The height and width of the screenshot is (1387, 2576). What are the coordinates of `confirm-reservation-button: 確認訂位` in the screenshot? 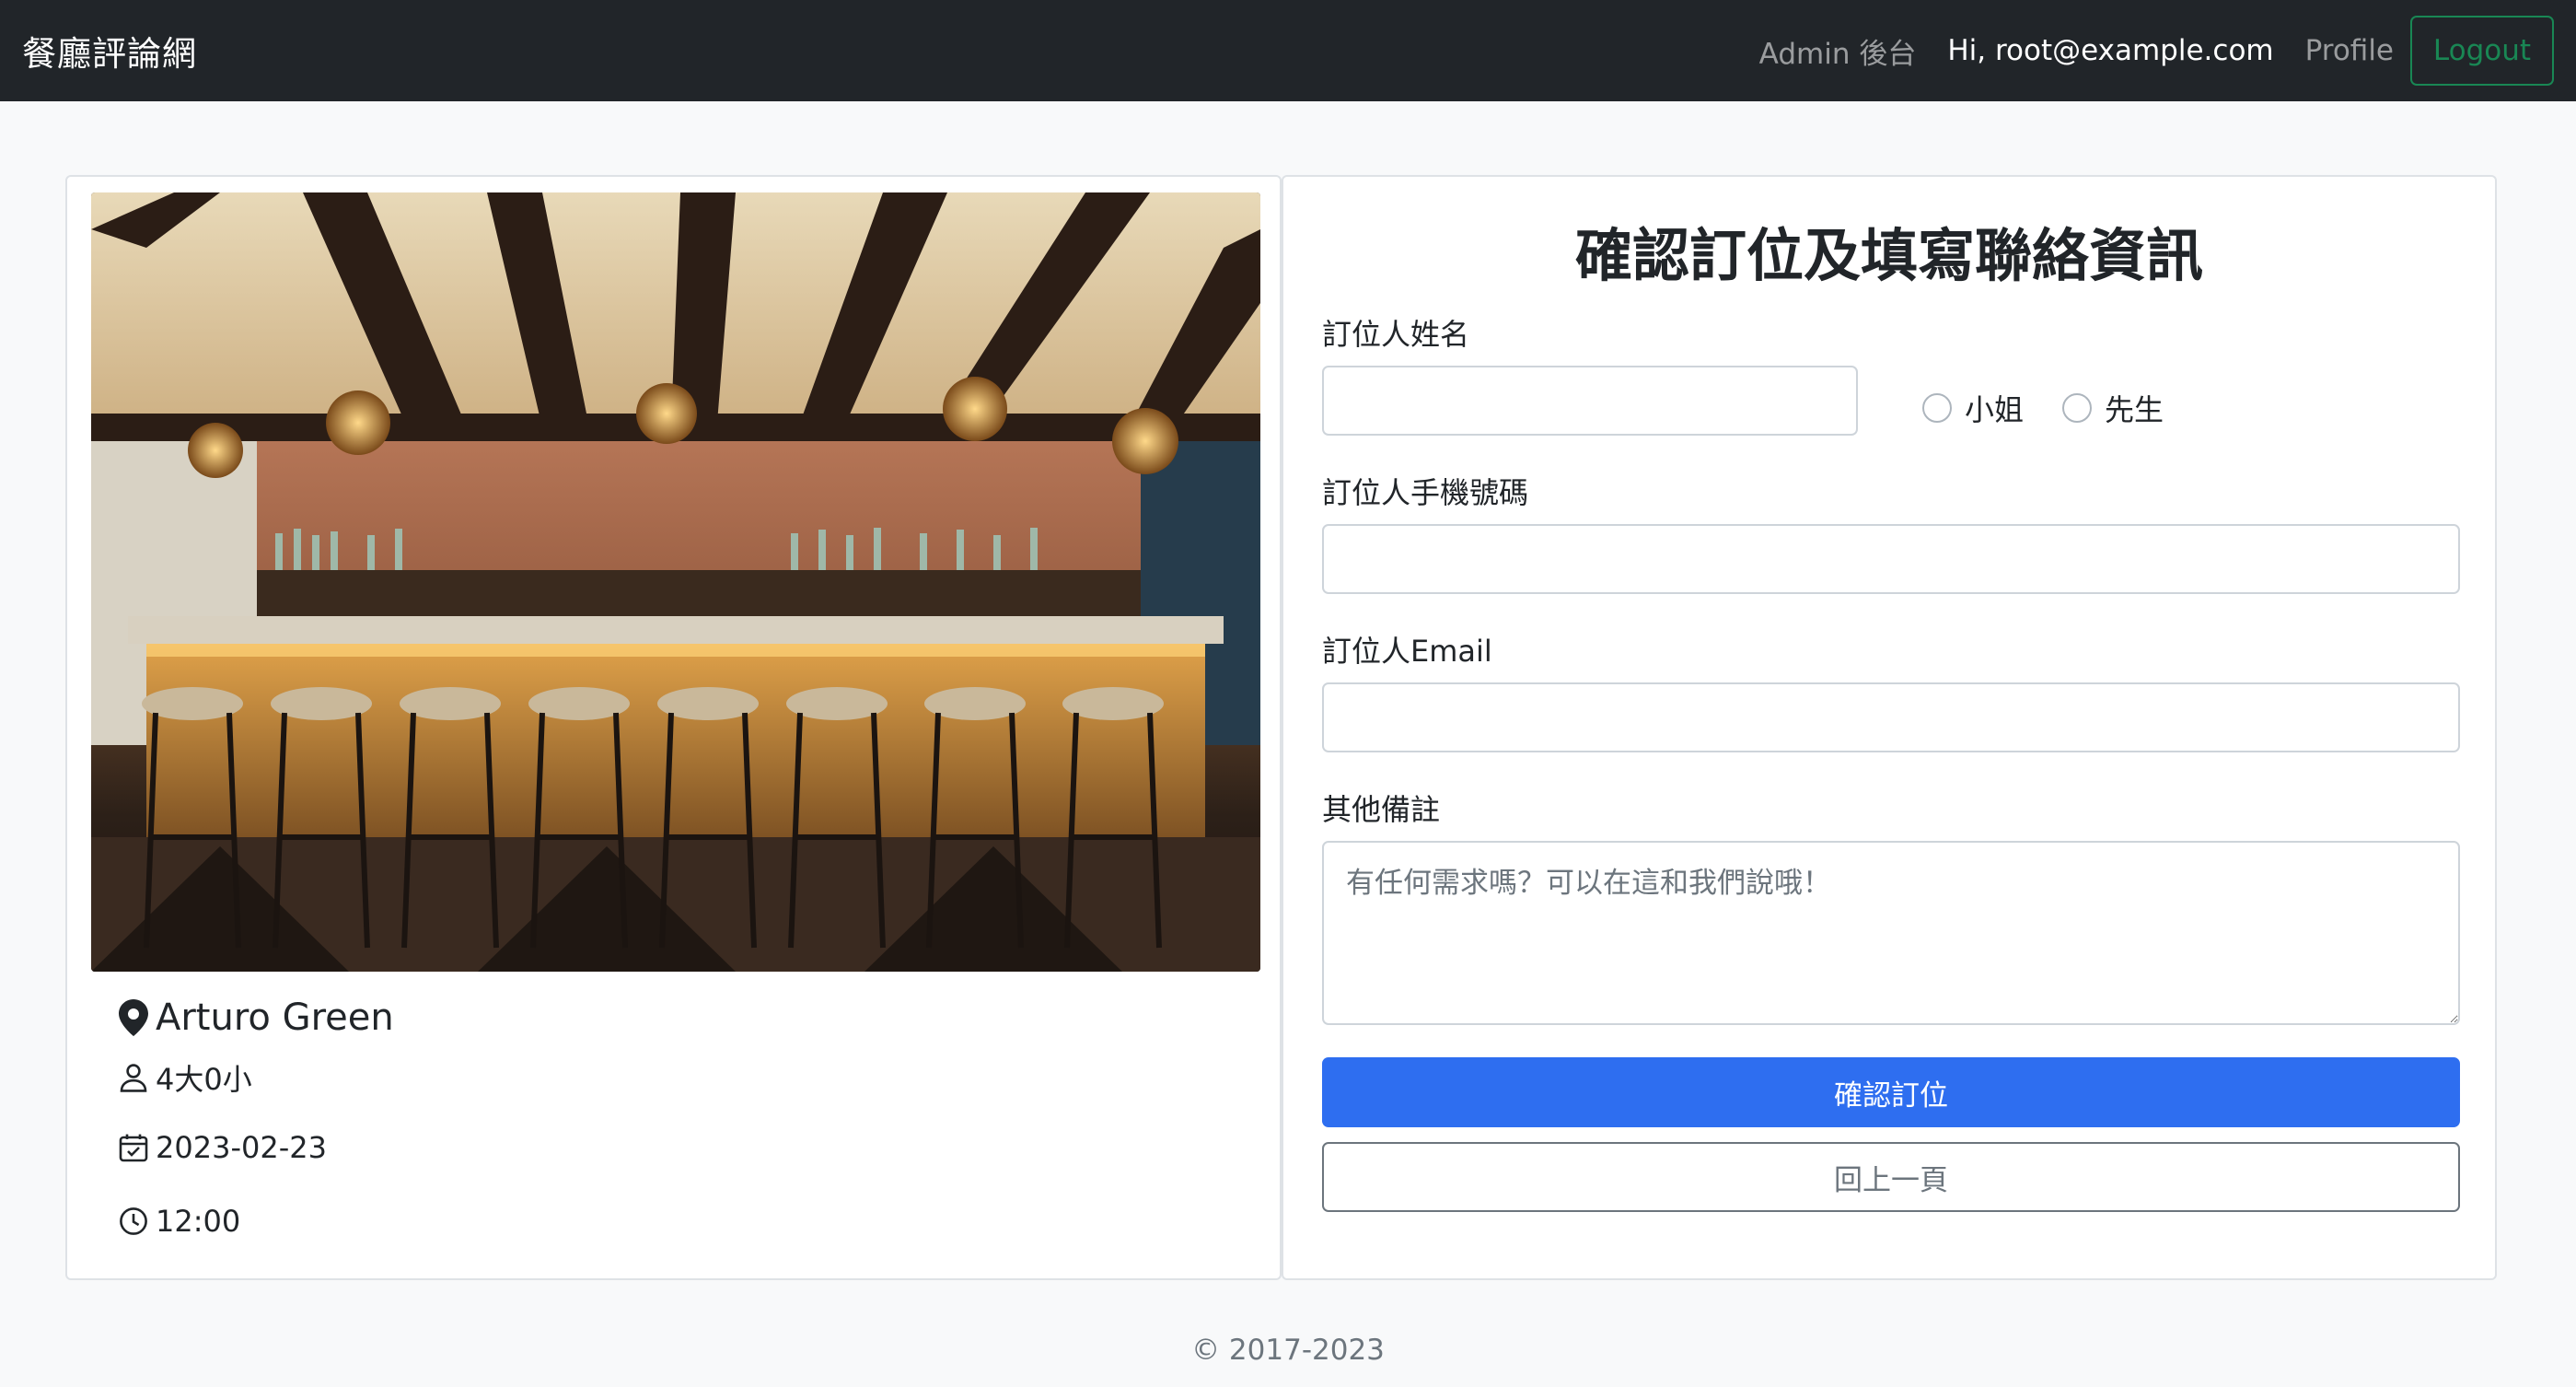 It's located at (1891, 1092).